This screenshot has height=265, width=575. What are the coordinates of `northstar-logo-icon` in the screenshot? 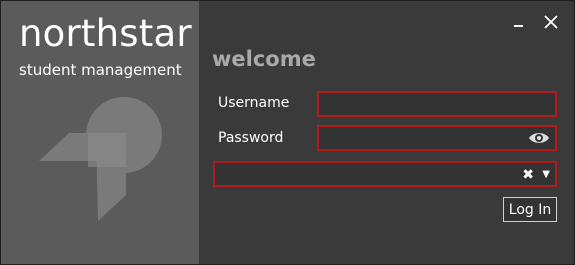 It's located at (100, 159).